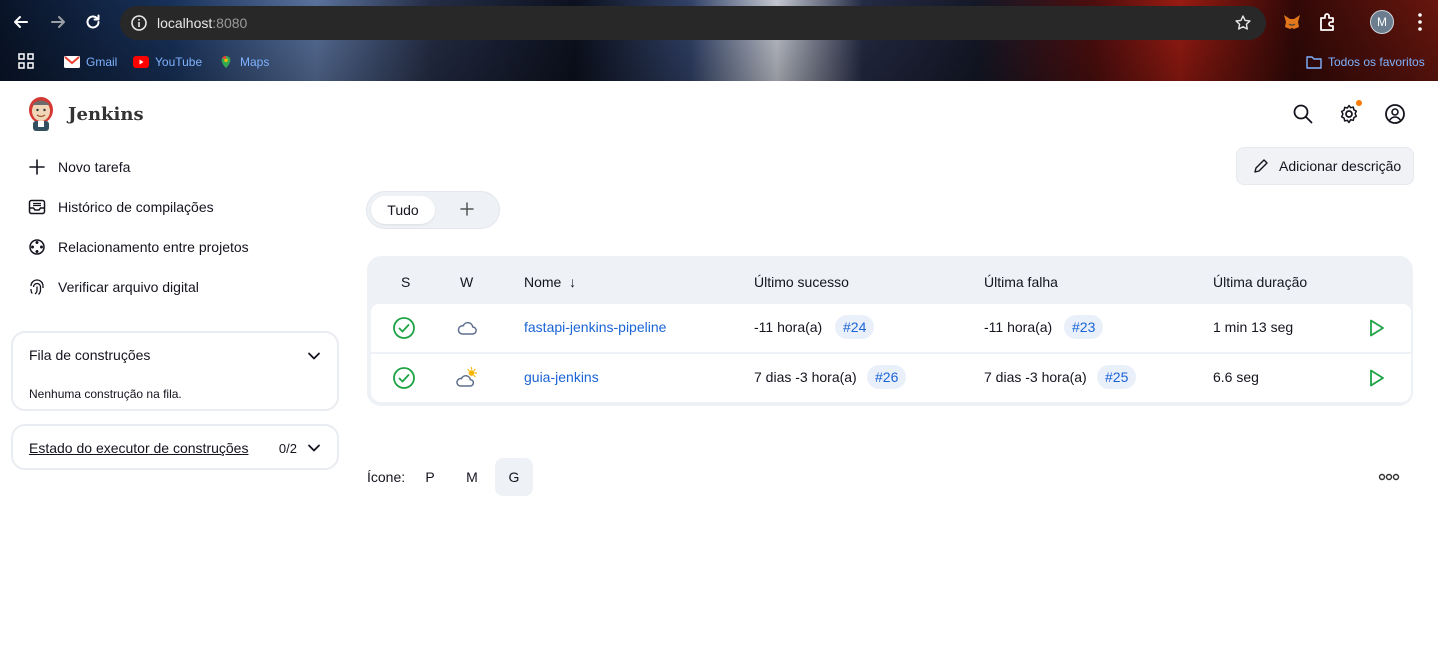 Image resolution: width=1438 pixels, height=647 pixels. What do you see at coordinates (1236, 377) in the screenshot?
I see `last-duration: 6.6 seg` at bounding box center [1236, 377].